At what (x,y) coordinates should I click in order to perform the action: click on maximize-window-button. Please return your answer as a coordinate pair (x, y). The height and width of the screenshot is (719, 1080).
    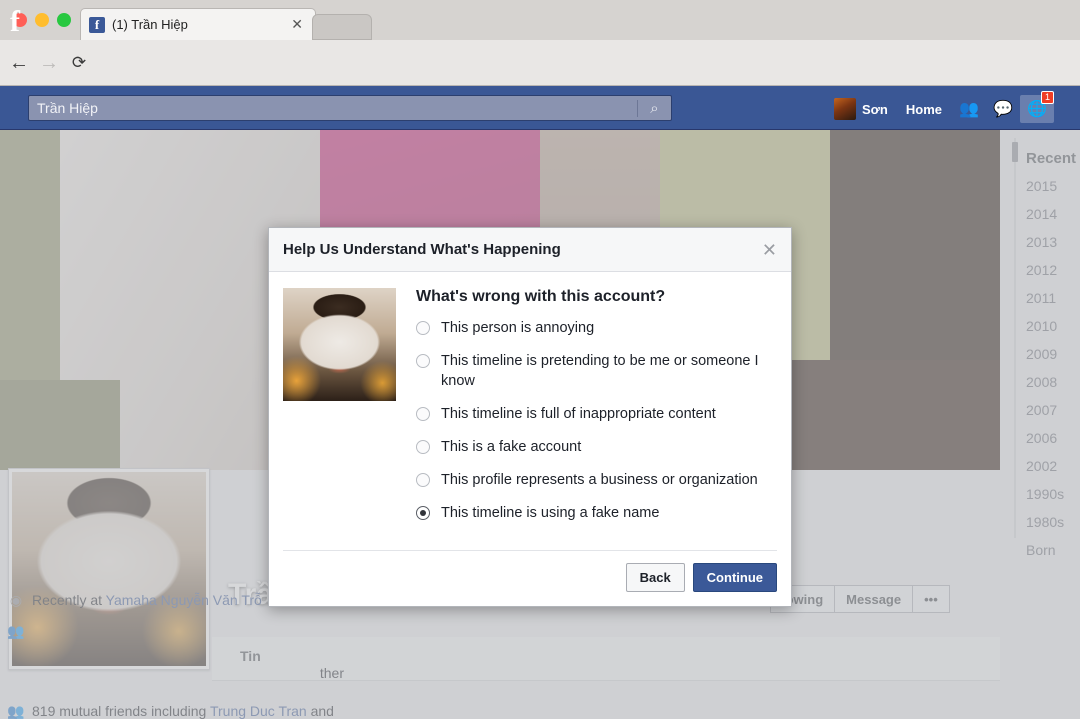
    Looking at the image, I should click on (64, 20).